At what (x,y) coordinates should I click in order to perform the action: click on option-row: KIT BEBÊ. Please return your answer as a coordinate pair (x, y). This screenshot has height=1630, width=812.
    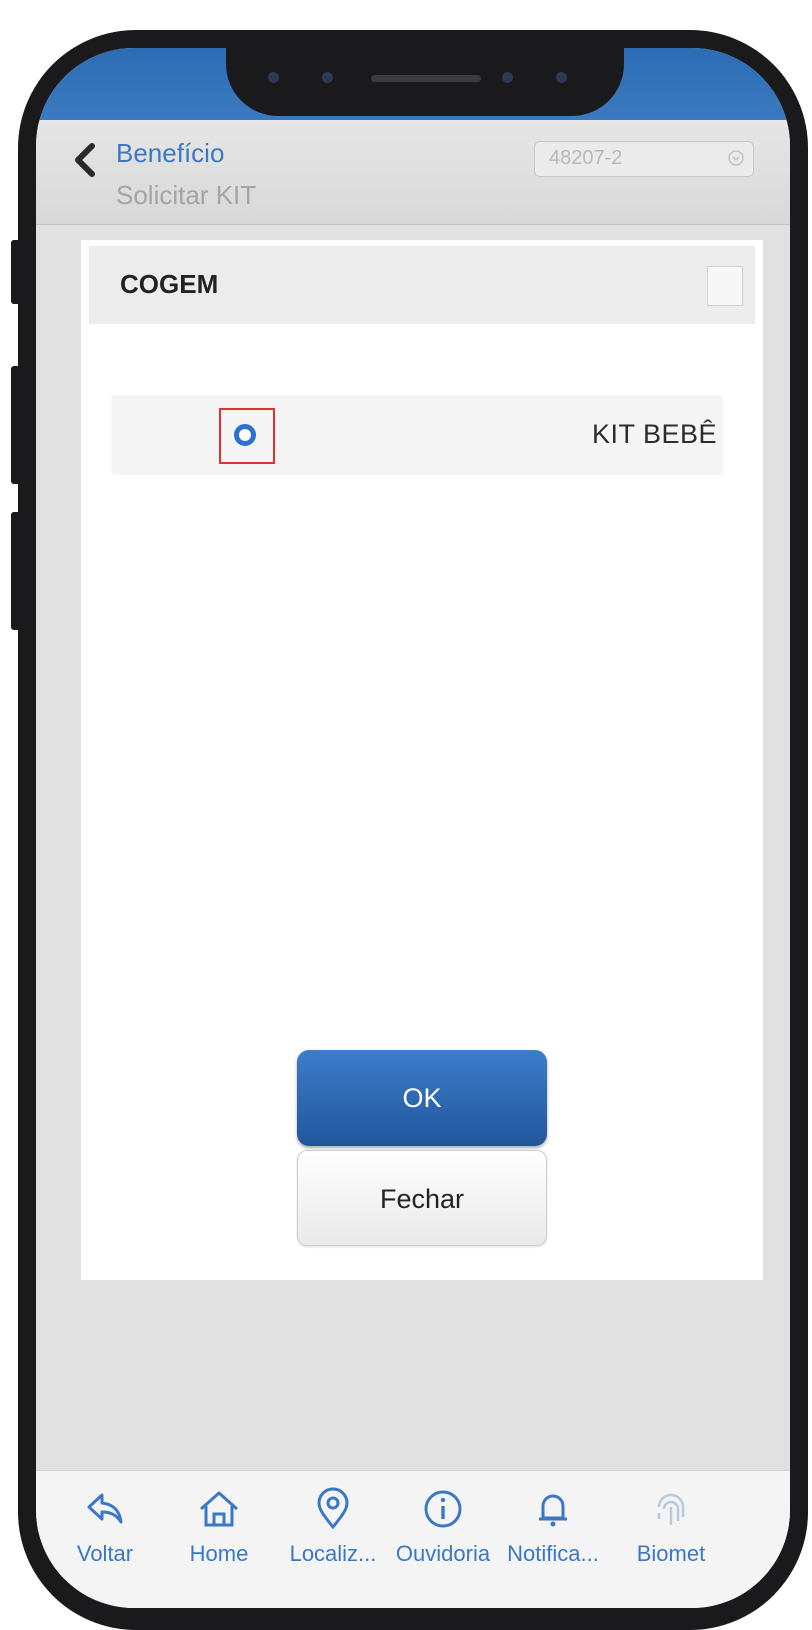
    Looking at the image, I should click on (417, 435).